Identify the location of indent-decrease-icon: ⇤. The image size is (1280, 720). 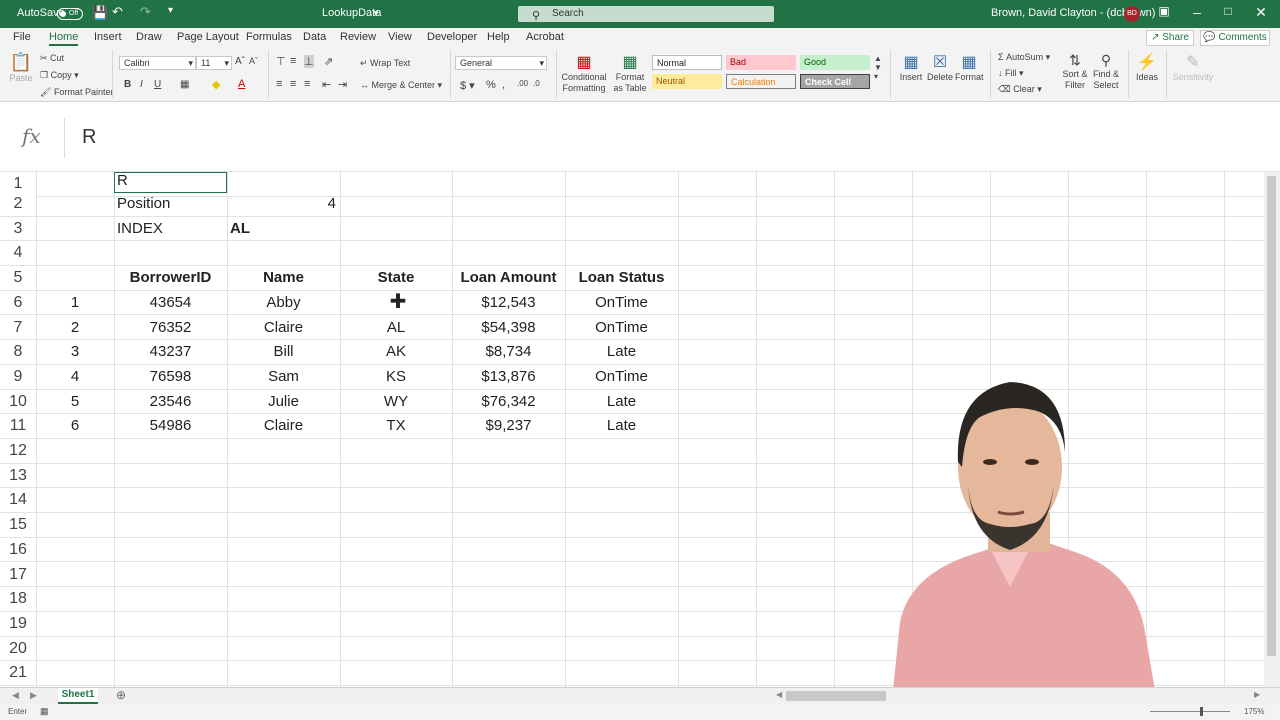
(326, 84).